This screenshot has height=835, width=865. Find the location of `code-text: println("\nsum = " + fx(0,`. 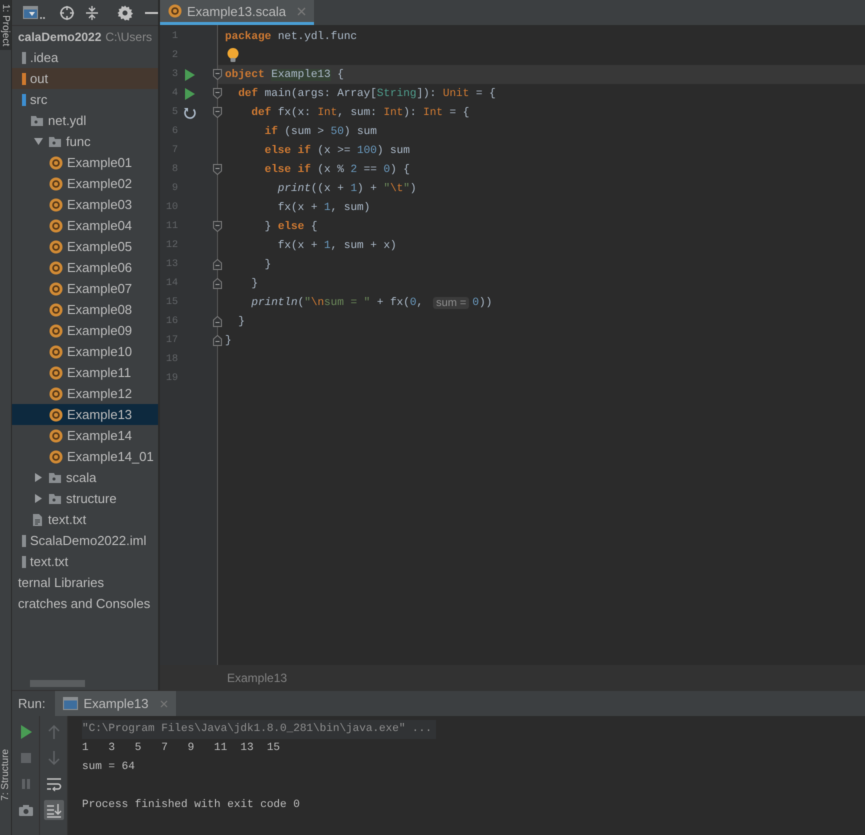

code-text: println("\nsum = " + fx(0, is located at coordinates (337, 302).